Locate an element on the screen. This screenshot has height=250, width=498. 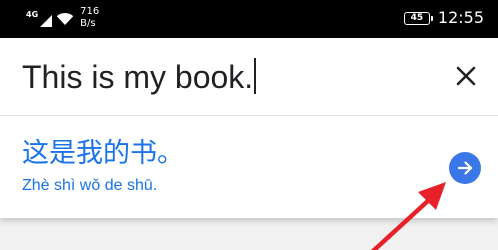
status-left: 4G 716 B/s is located at coordinates (62, 18).